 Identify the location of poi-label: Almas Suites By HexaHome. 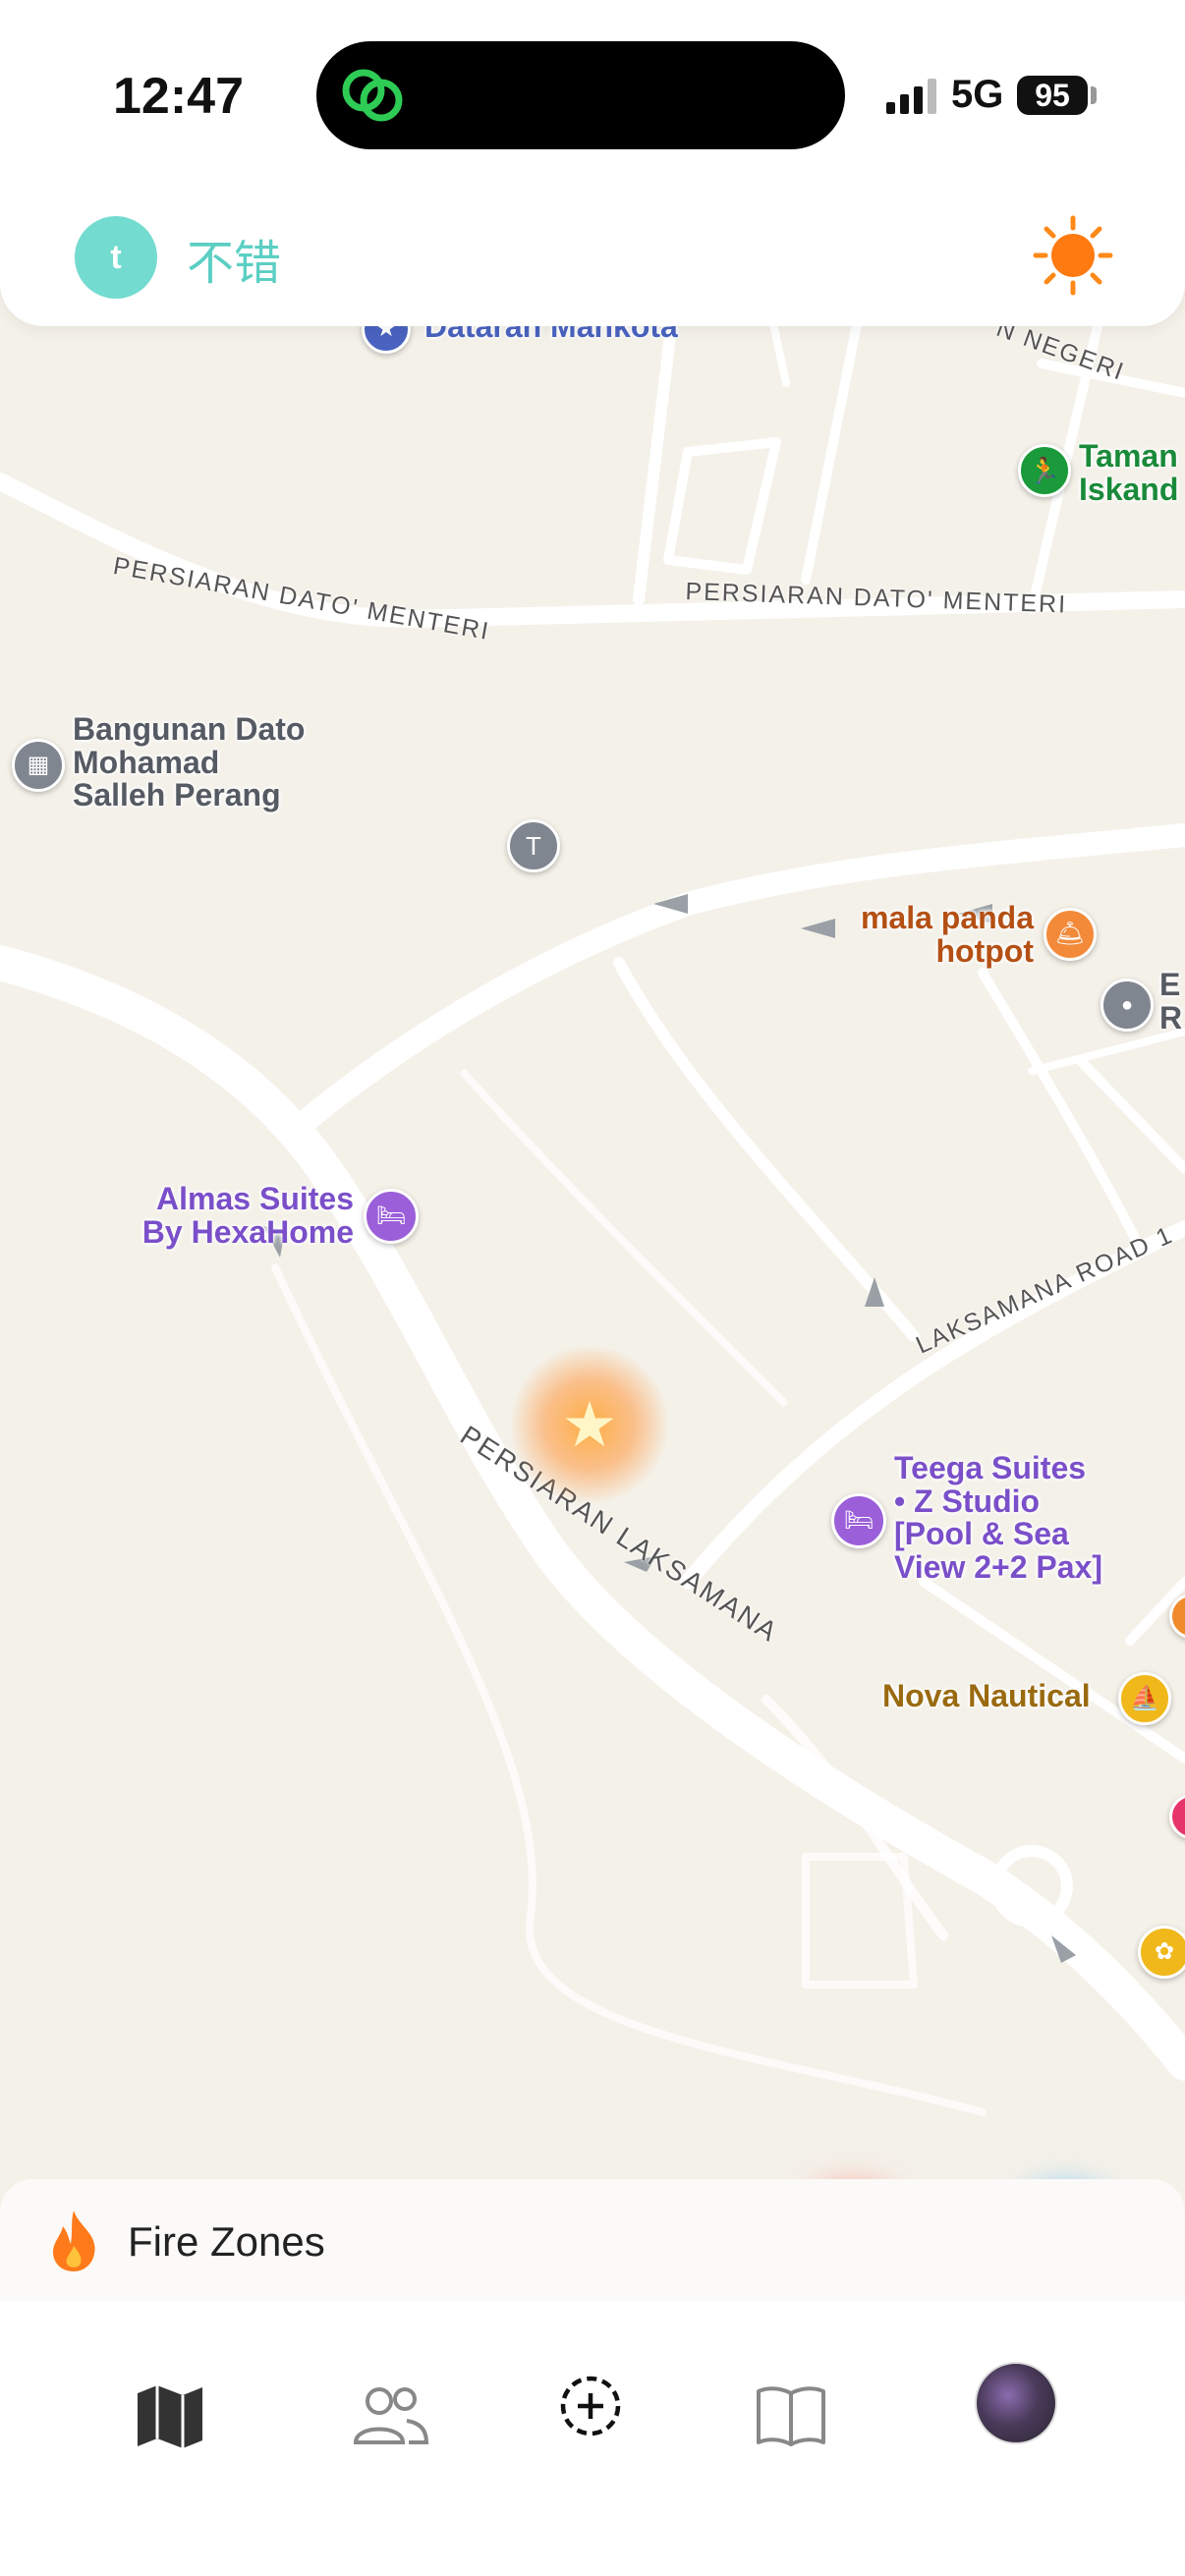
(236, 1215).